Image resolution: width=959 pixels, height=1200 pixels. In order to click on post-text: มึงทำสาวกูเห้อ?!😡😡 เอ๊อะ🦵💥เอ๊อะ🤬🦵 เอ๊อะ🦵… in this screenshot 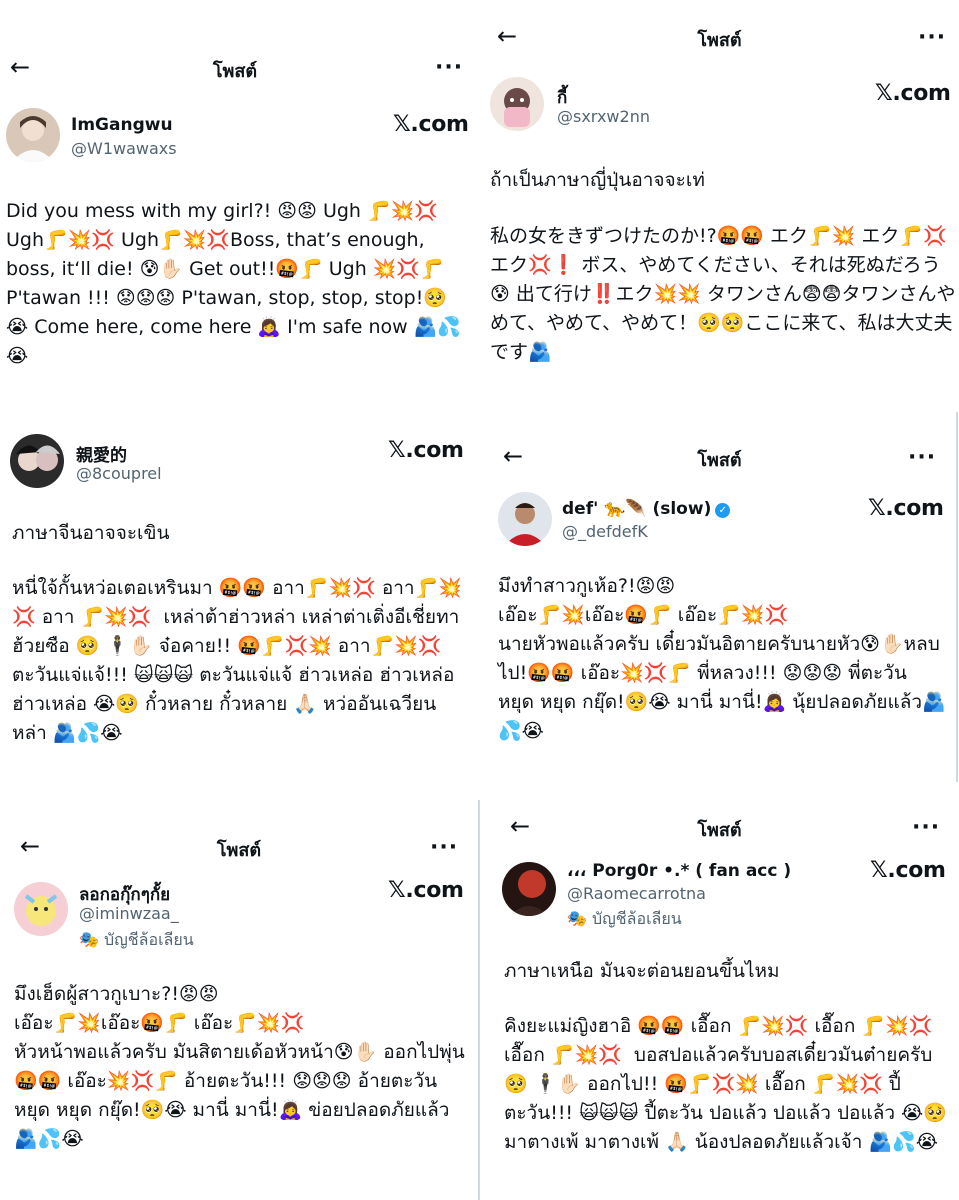, I will do `click(722, 658)`.